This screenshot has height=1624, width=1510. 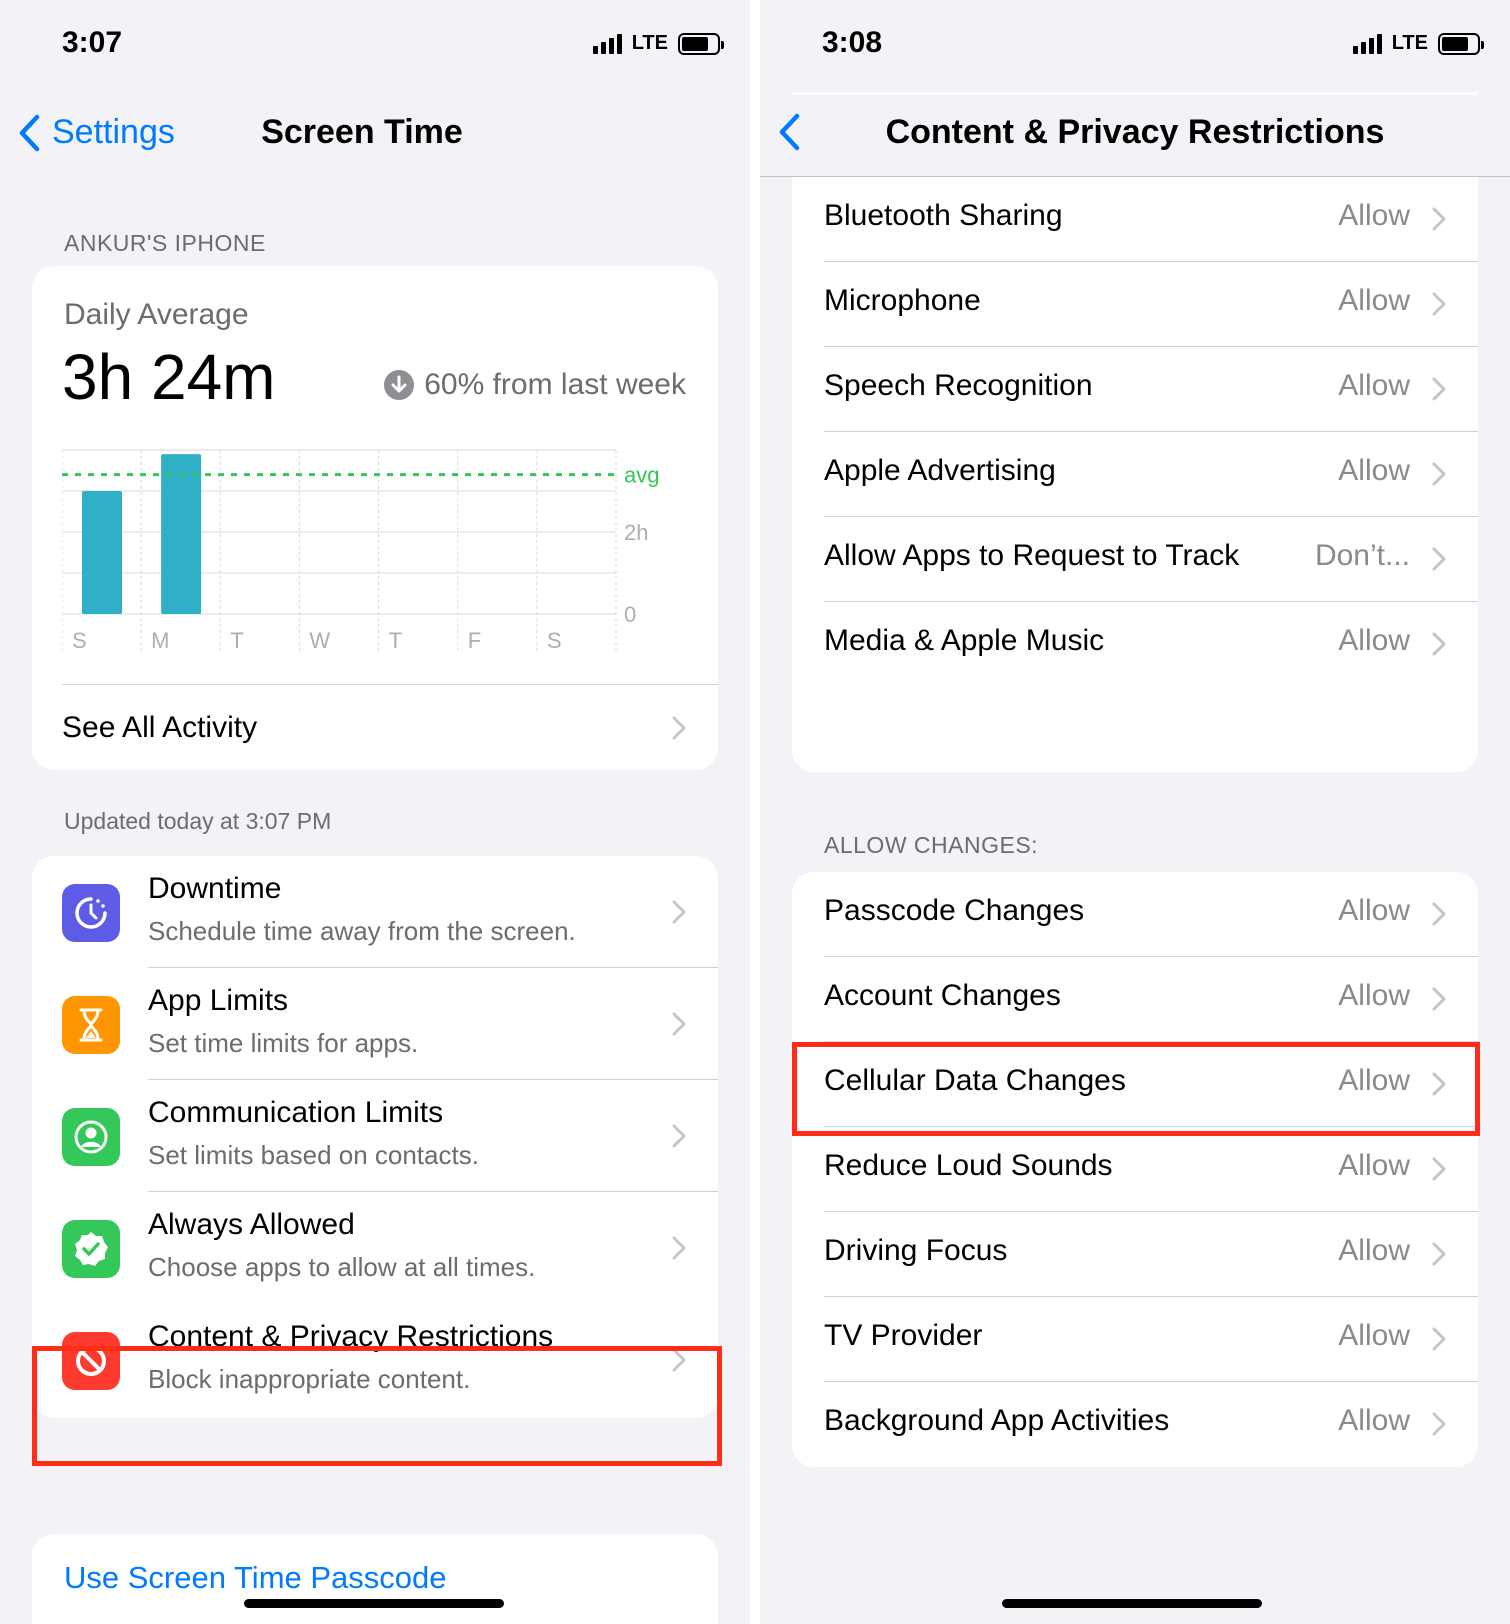 What do you see at coordinates (1135, 1254) in the screenshot?
I see `driving-focus-row: Driving Focus Allow` at bounding box center [1135, 1254].